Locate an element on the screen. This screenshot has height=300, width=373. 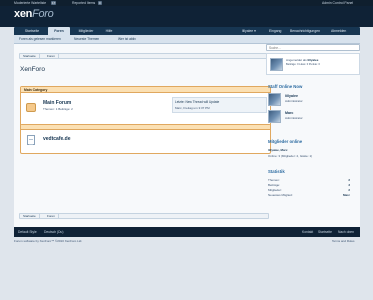
stat-label: Beiträge: is located at coordinates (274, 185).